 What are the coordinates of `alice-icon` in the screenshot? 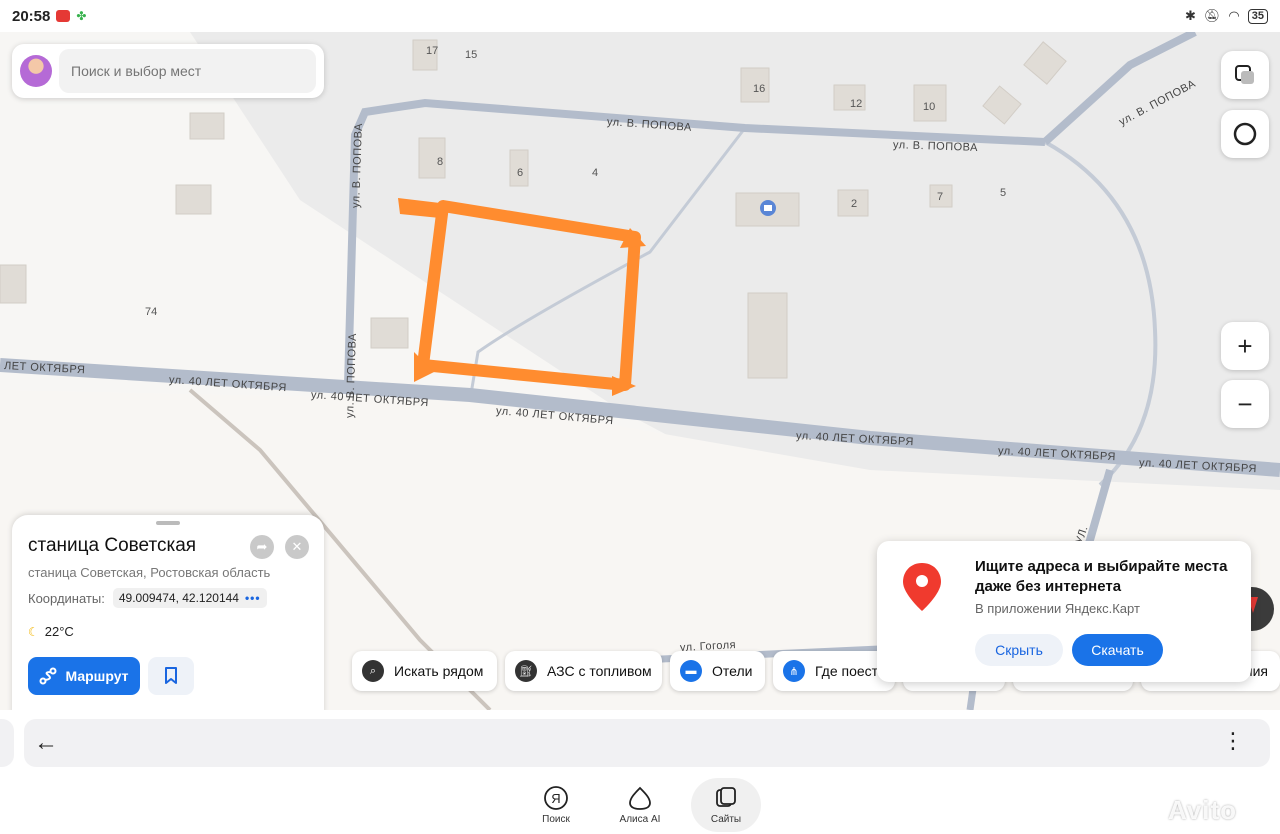 It's located at (1245, 134).